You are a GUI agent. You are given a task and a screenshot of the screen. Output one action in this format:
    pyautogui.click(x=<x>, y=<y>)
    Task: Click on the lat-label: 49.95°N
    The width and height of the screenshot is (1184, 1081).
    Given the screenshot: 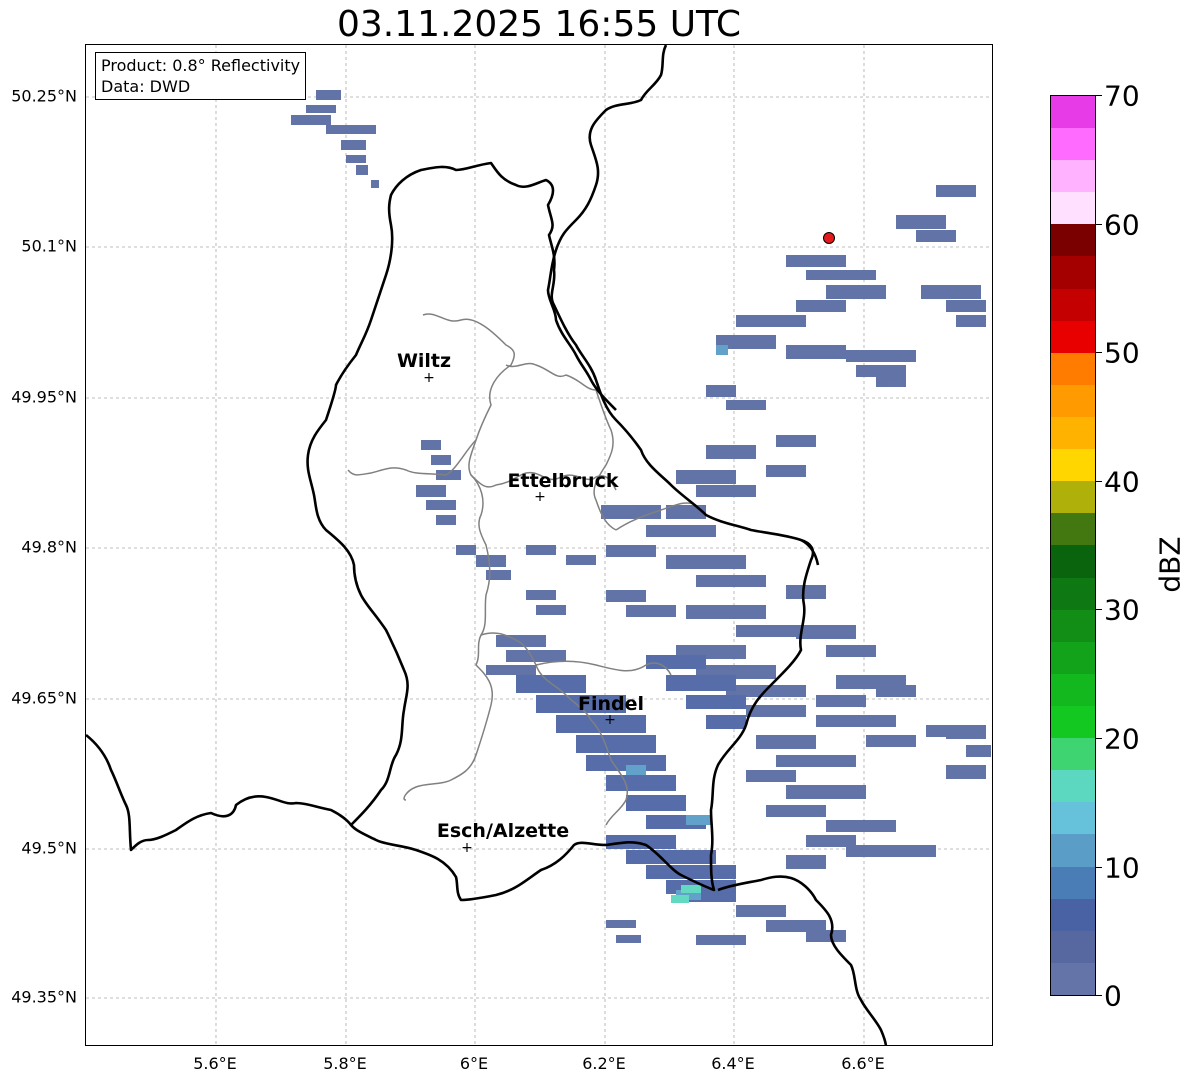 What is the action you would take?
    pyautogui.click(x=44, y=397)
    